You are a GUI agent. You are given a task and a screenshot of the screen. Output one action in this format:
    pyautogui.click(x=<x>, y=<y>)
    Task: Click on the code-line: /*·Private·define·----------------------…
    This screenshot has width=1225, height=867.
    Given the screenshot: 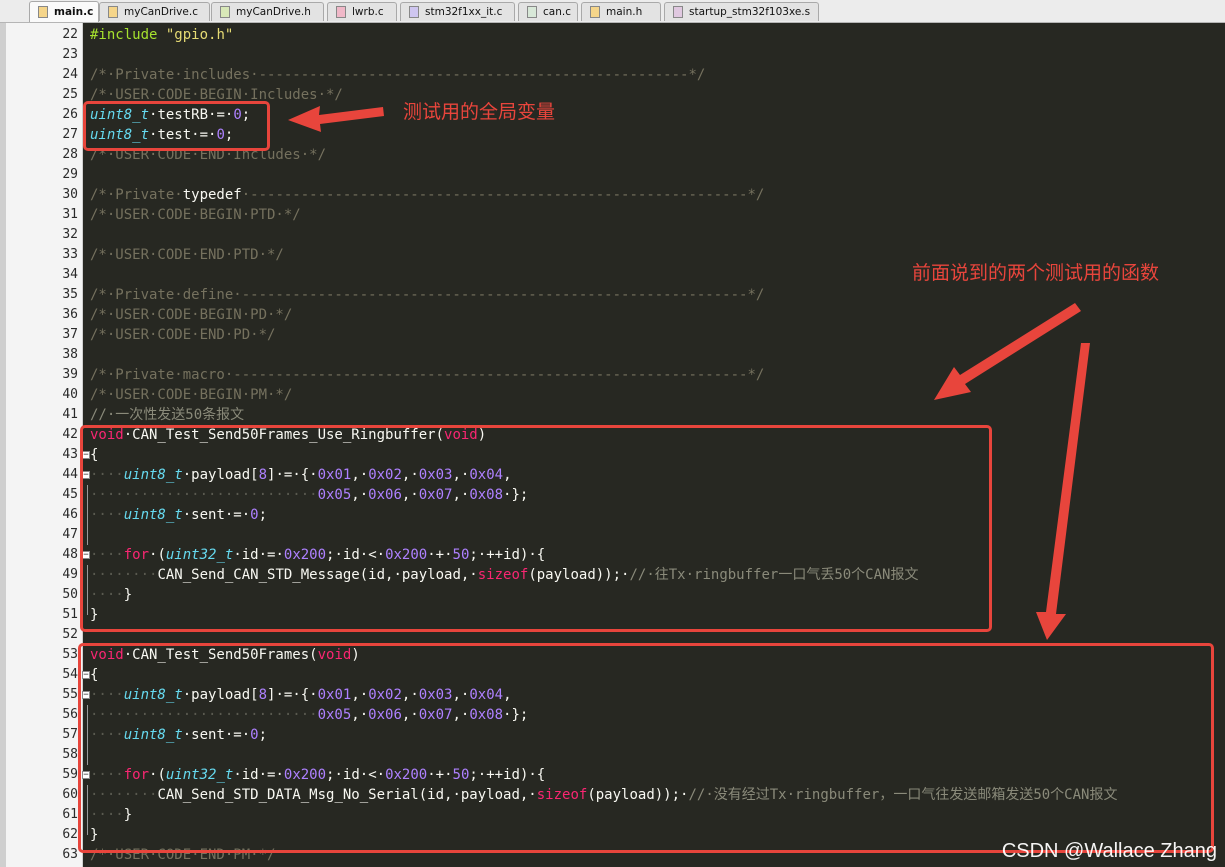 What is the action you would take?
    pyautogui.click(x=427, y=295)
    